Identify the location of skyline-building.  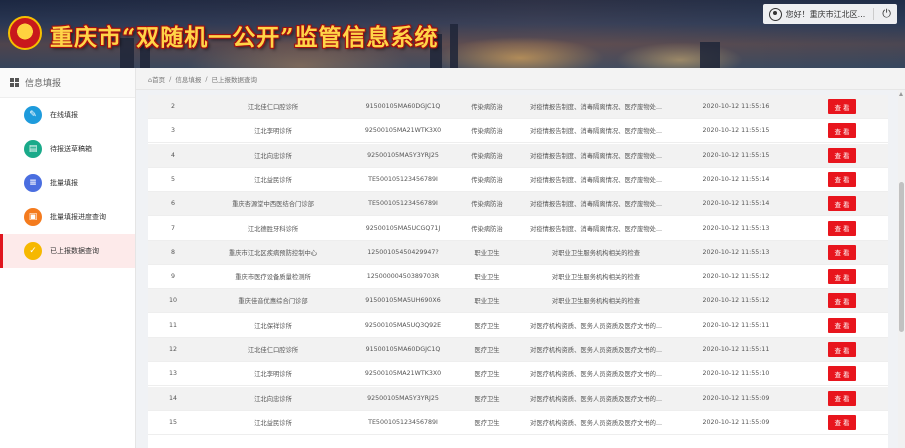
(454, 46).